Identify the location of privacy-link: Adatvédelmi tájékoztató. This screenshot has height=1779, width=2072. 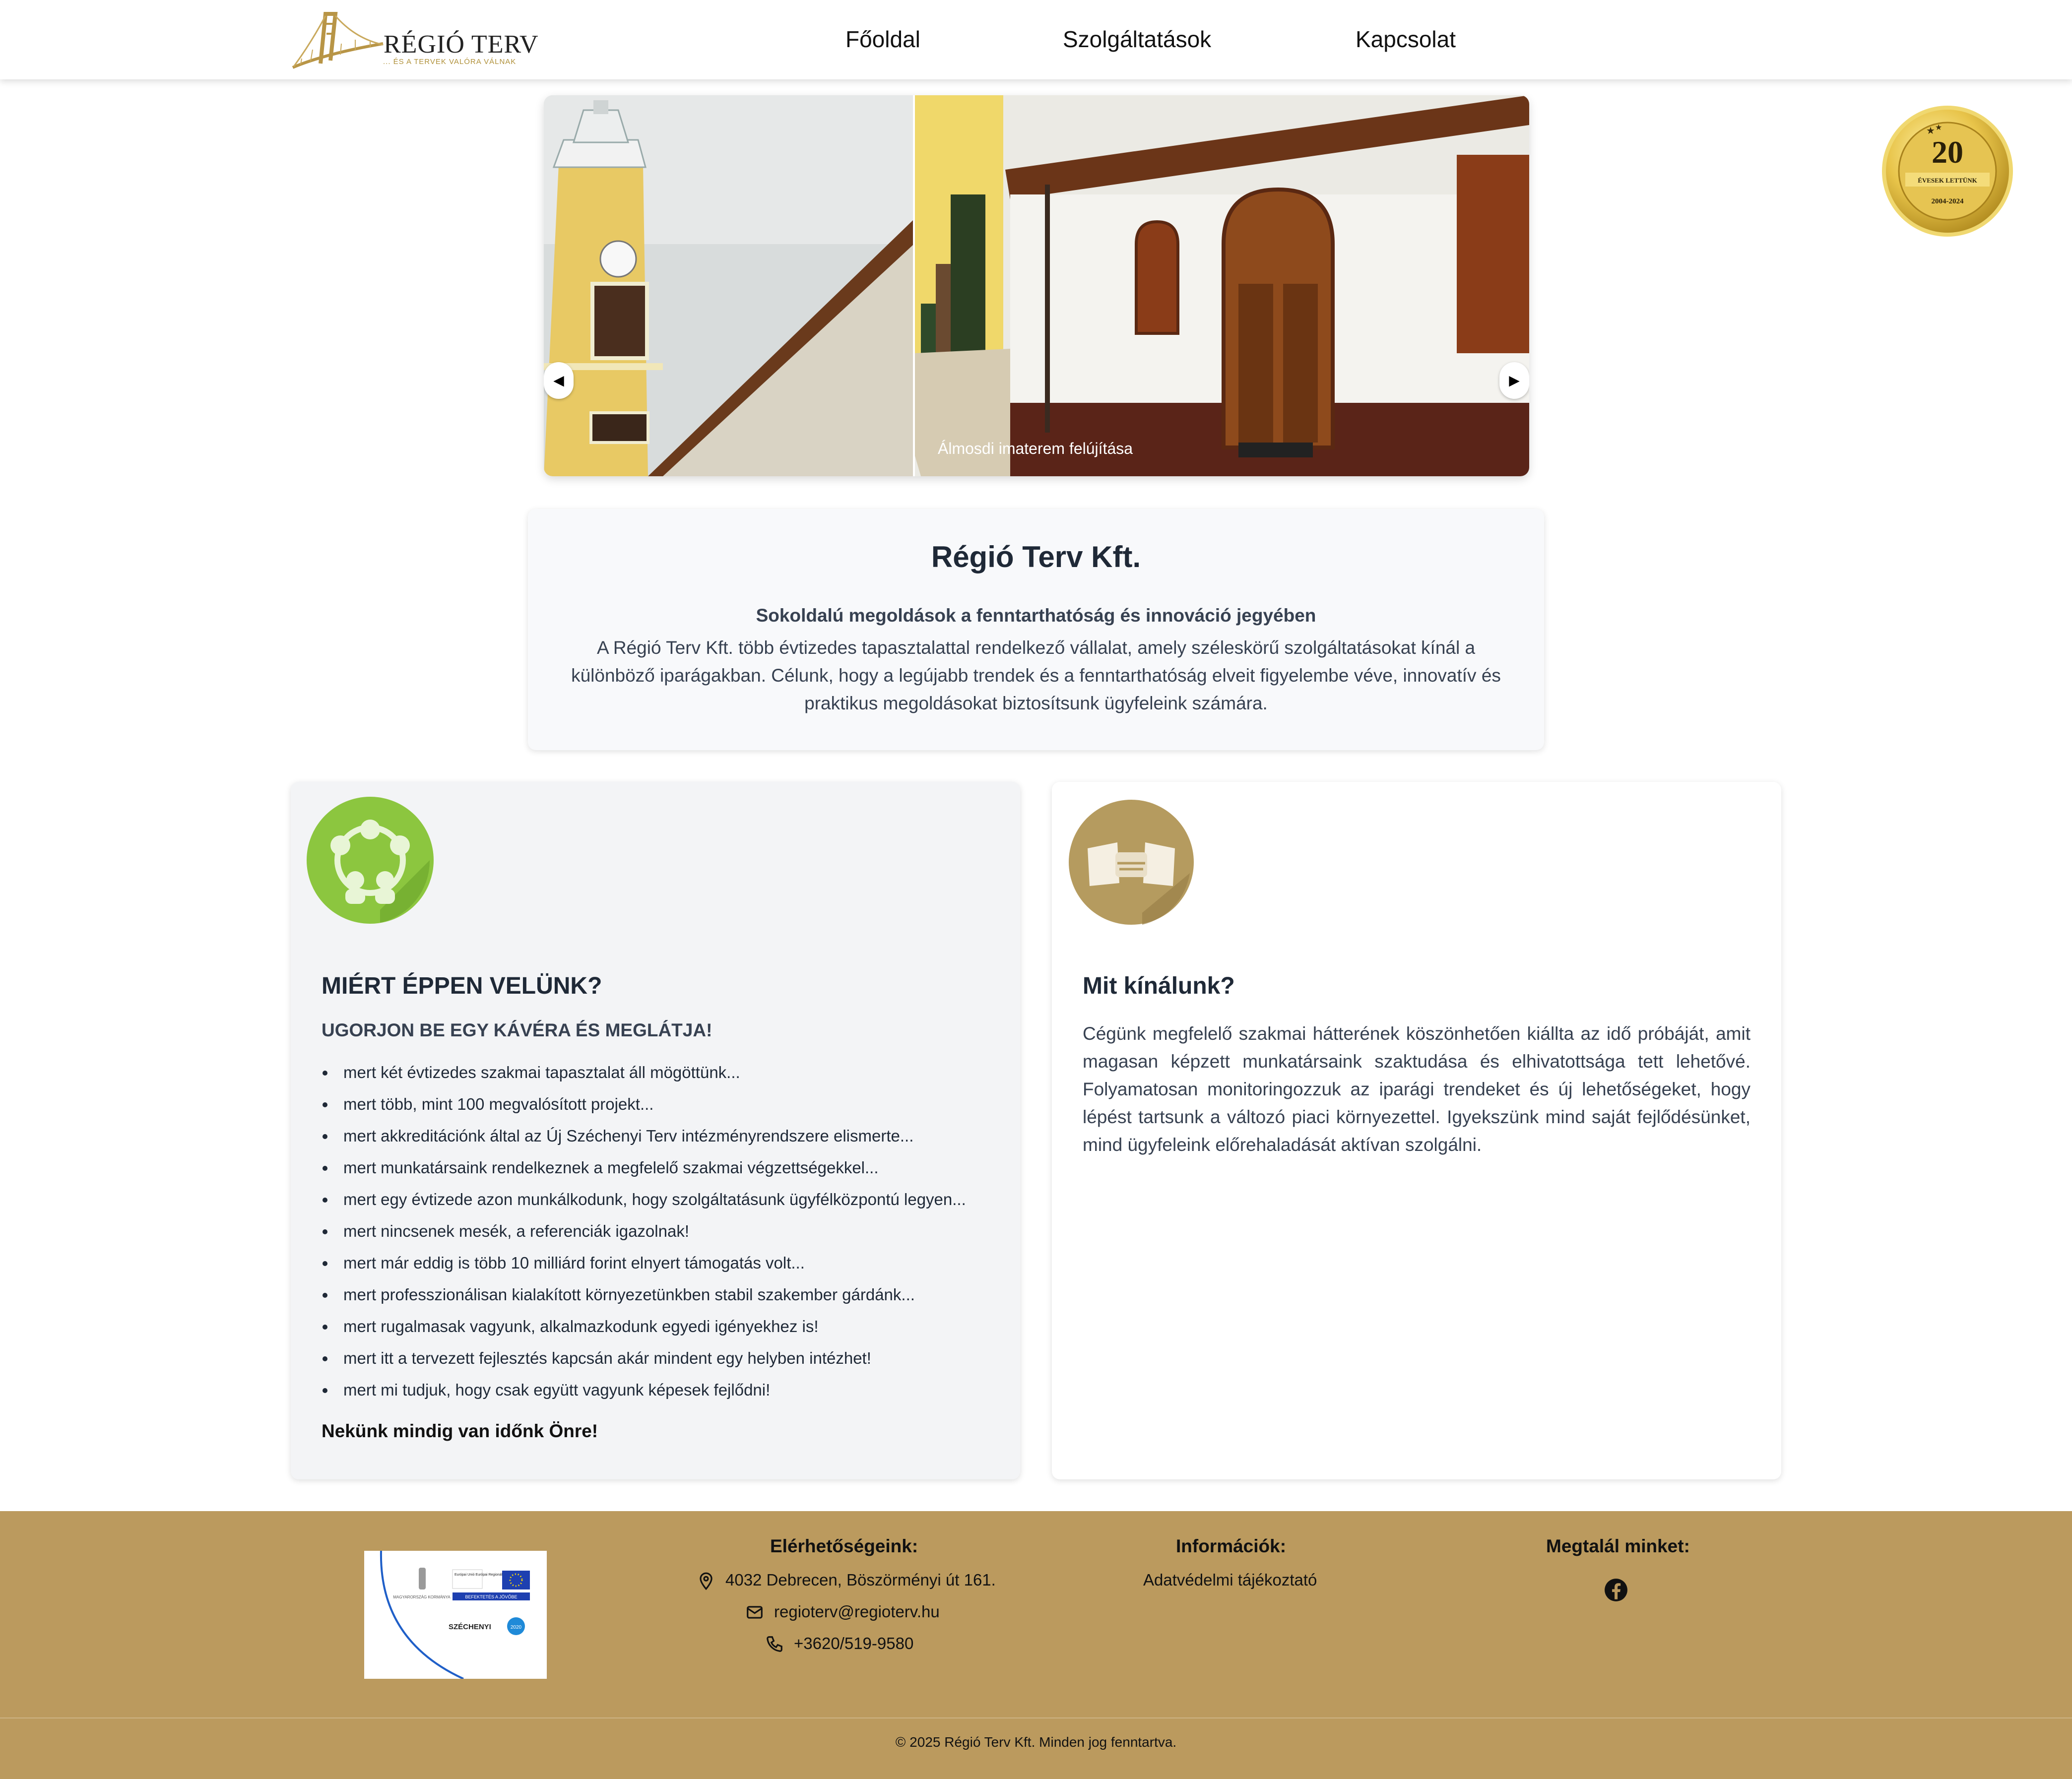
(1230, 1580).